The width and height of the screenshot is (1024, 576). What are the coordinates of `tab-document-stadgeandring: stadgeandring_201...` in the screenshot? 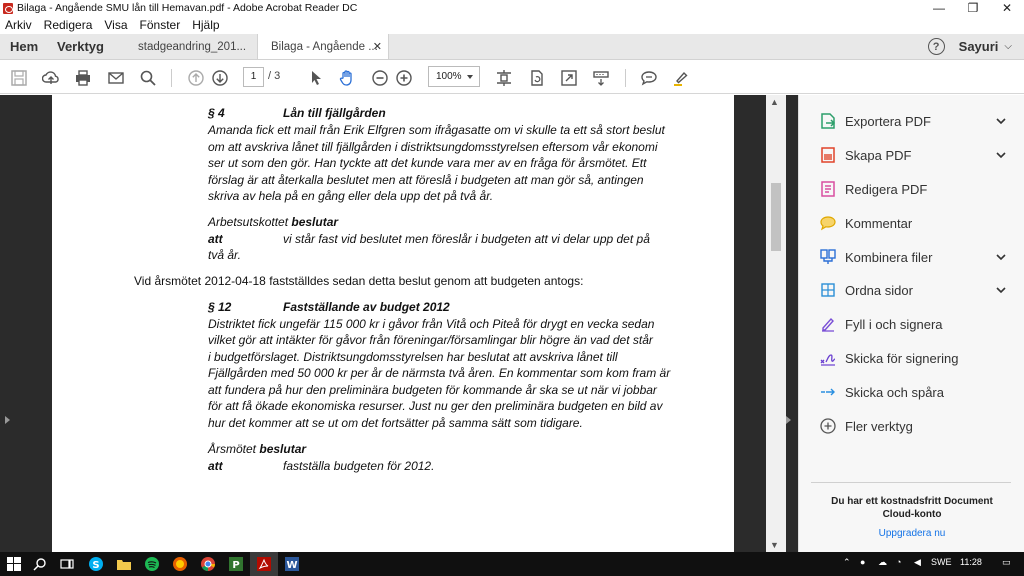 It's located at (191, 46).